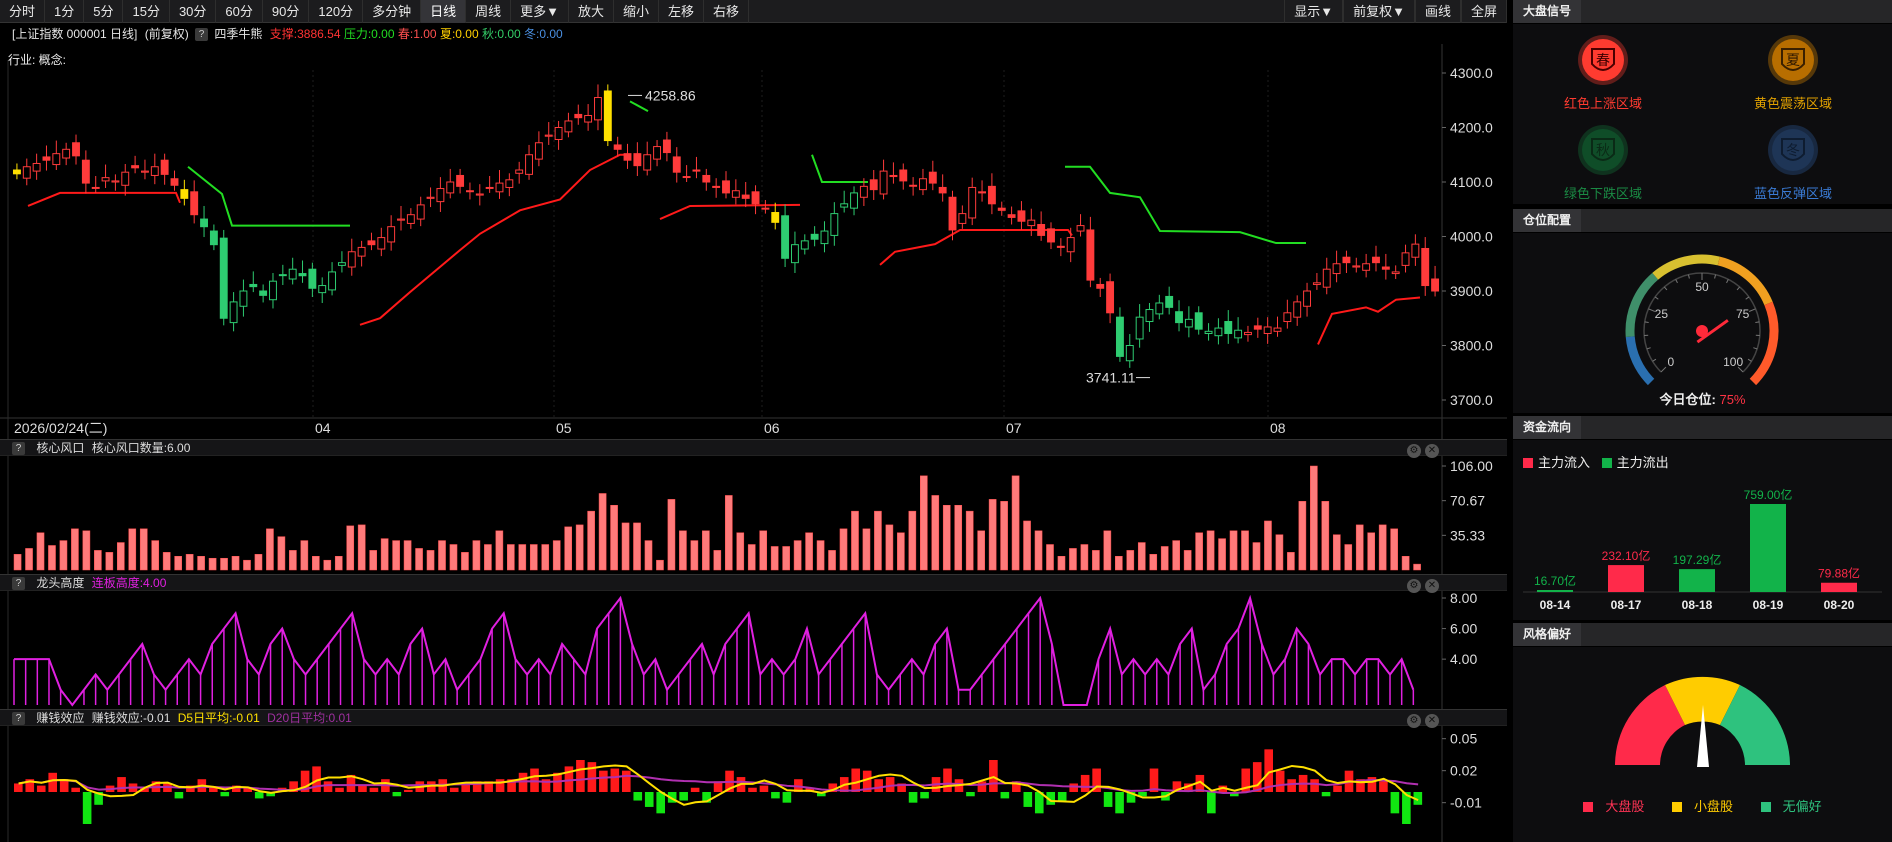  What do you see at coordinates (336, 11) in the screenshot?
I see `period-tab-7: 120分` at bounding box center [336, 11].